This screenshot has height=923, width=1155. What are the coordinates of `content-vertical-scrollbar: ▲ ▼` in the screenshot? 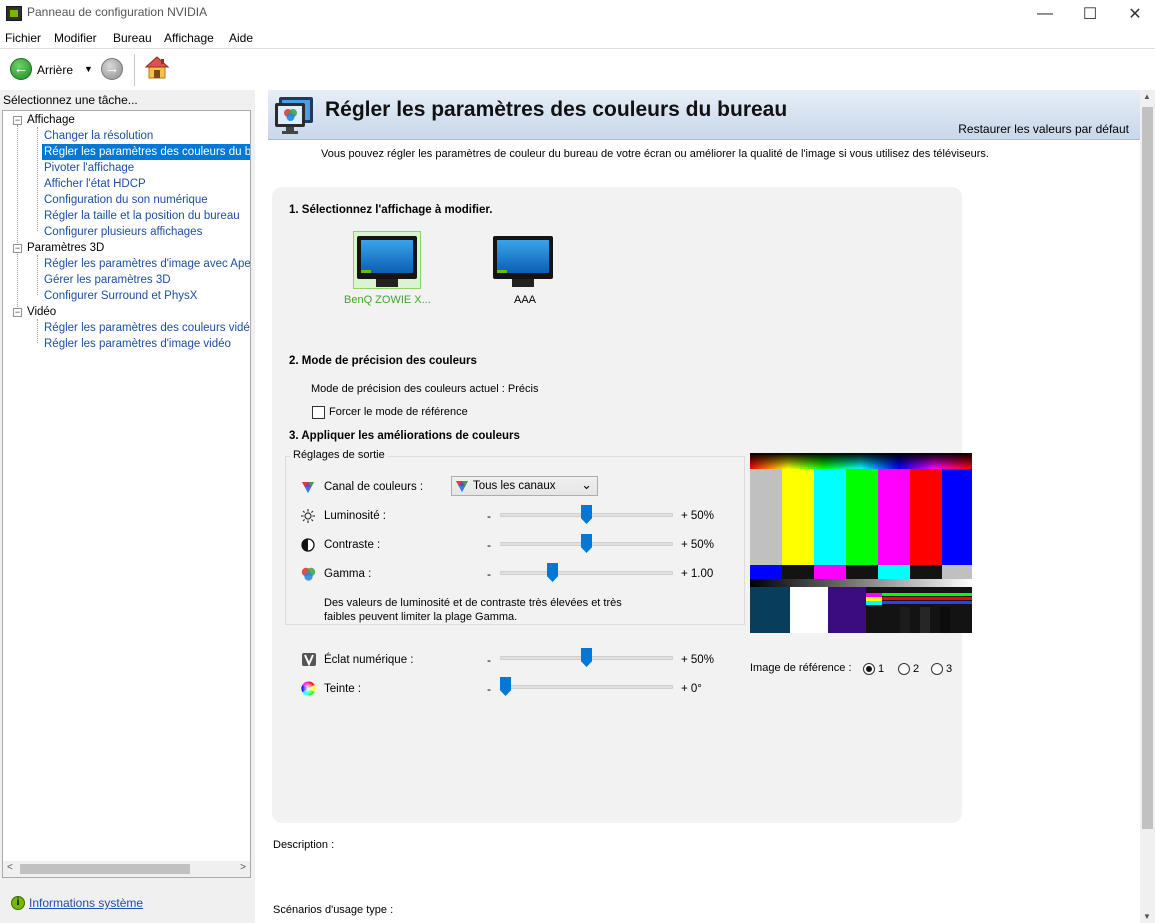 It's located at (1147, 506).